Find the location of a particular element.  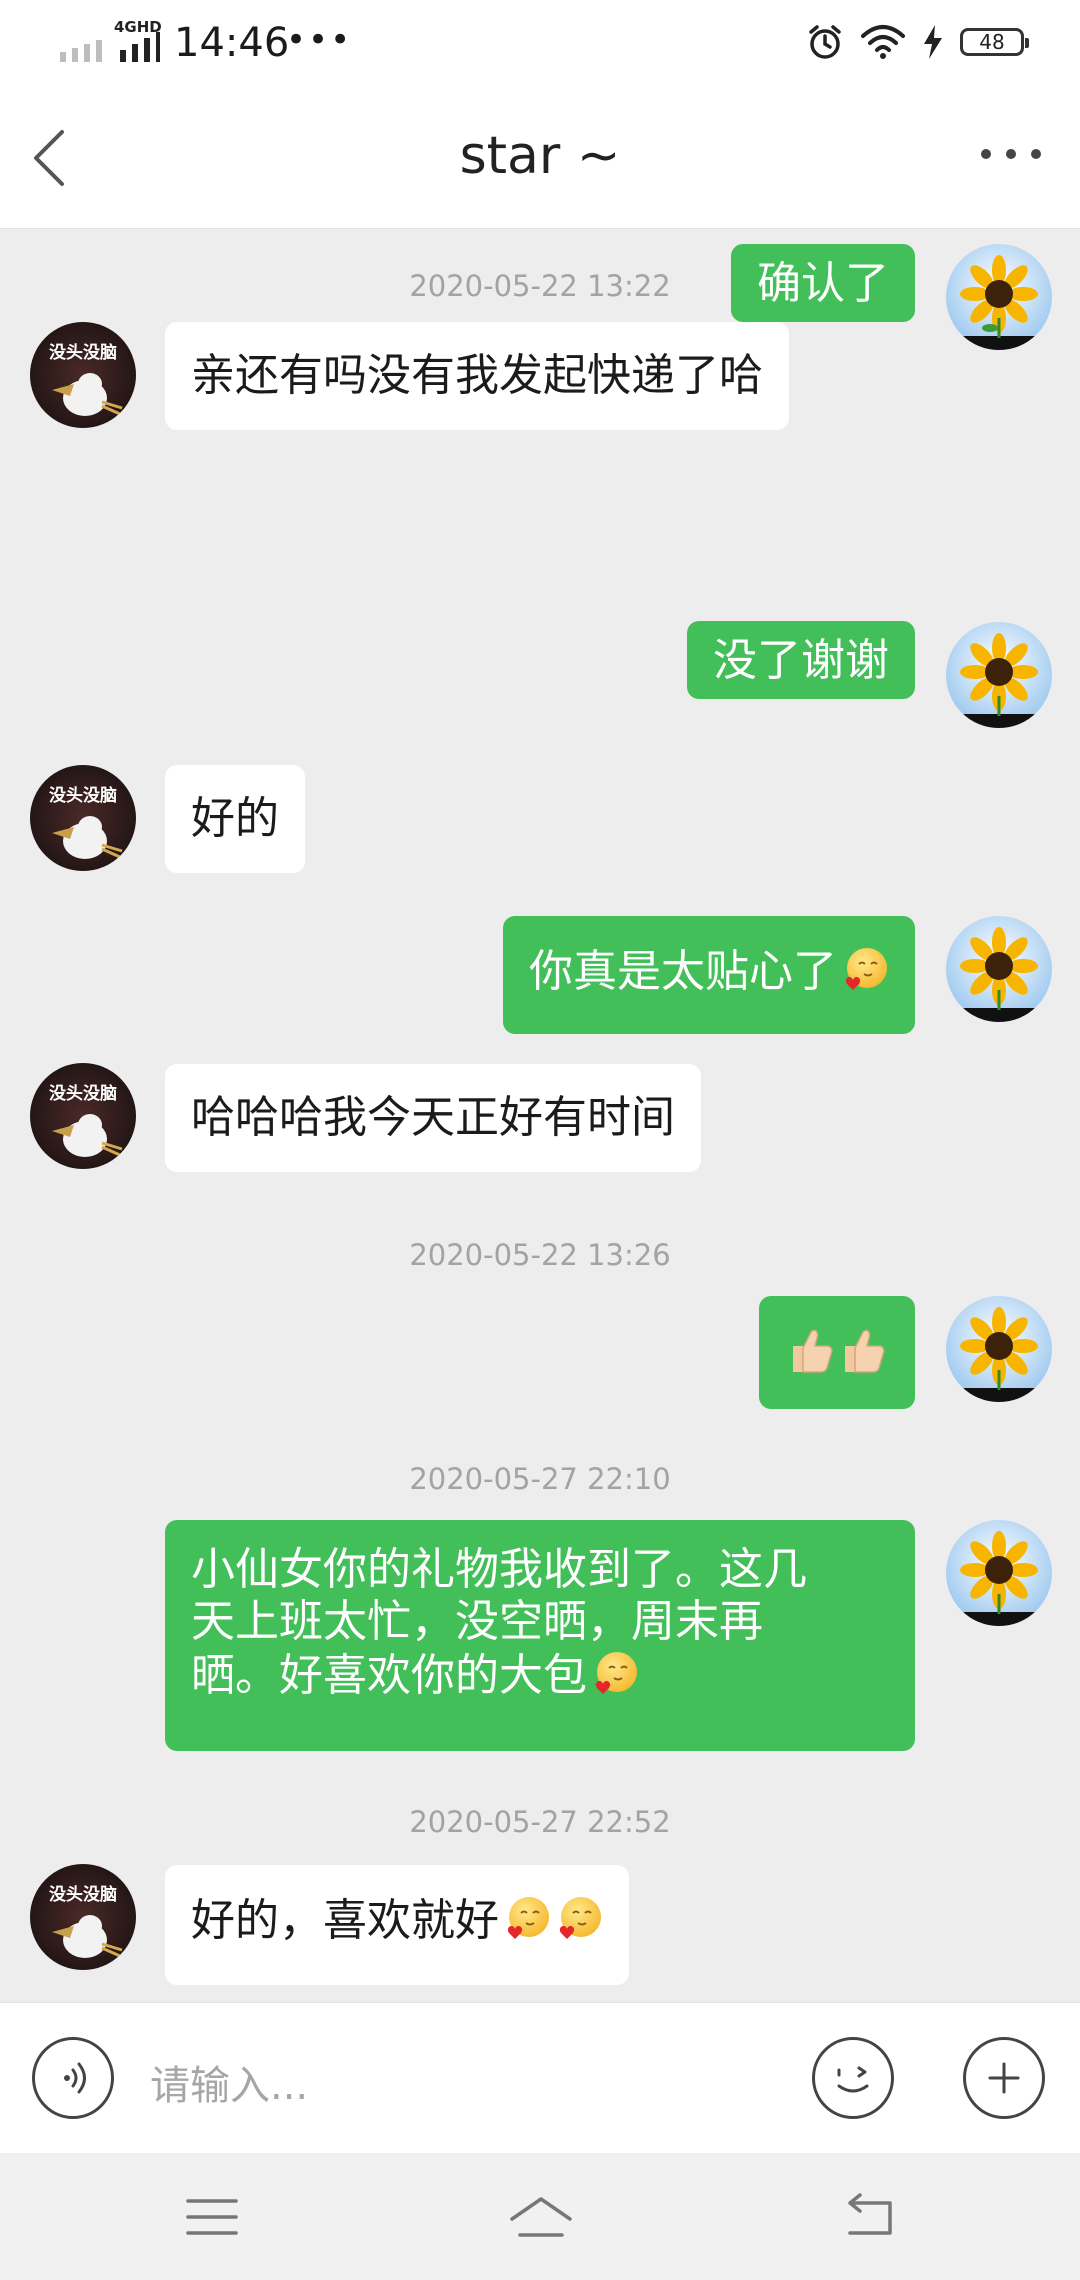

message-text-line: 天上班太忙，没空晒，周末再 is located at coordinates (477, 1621).